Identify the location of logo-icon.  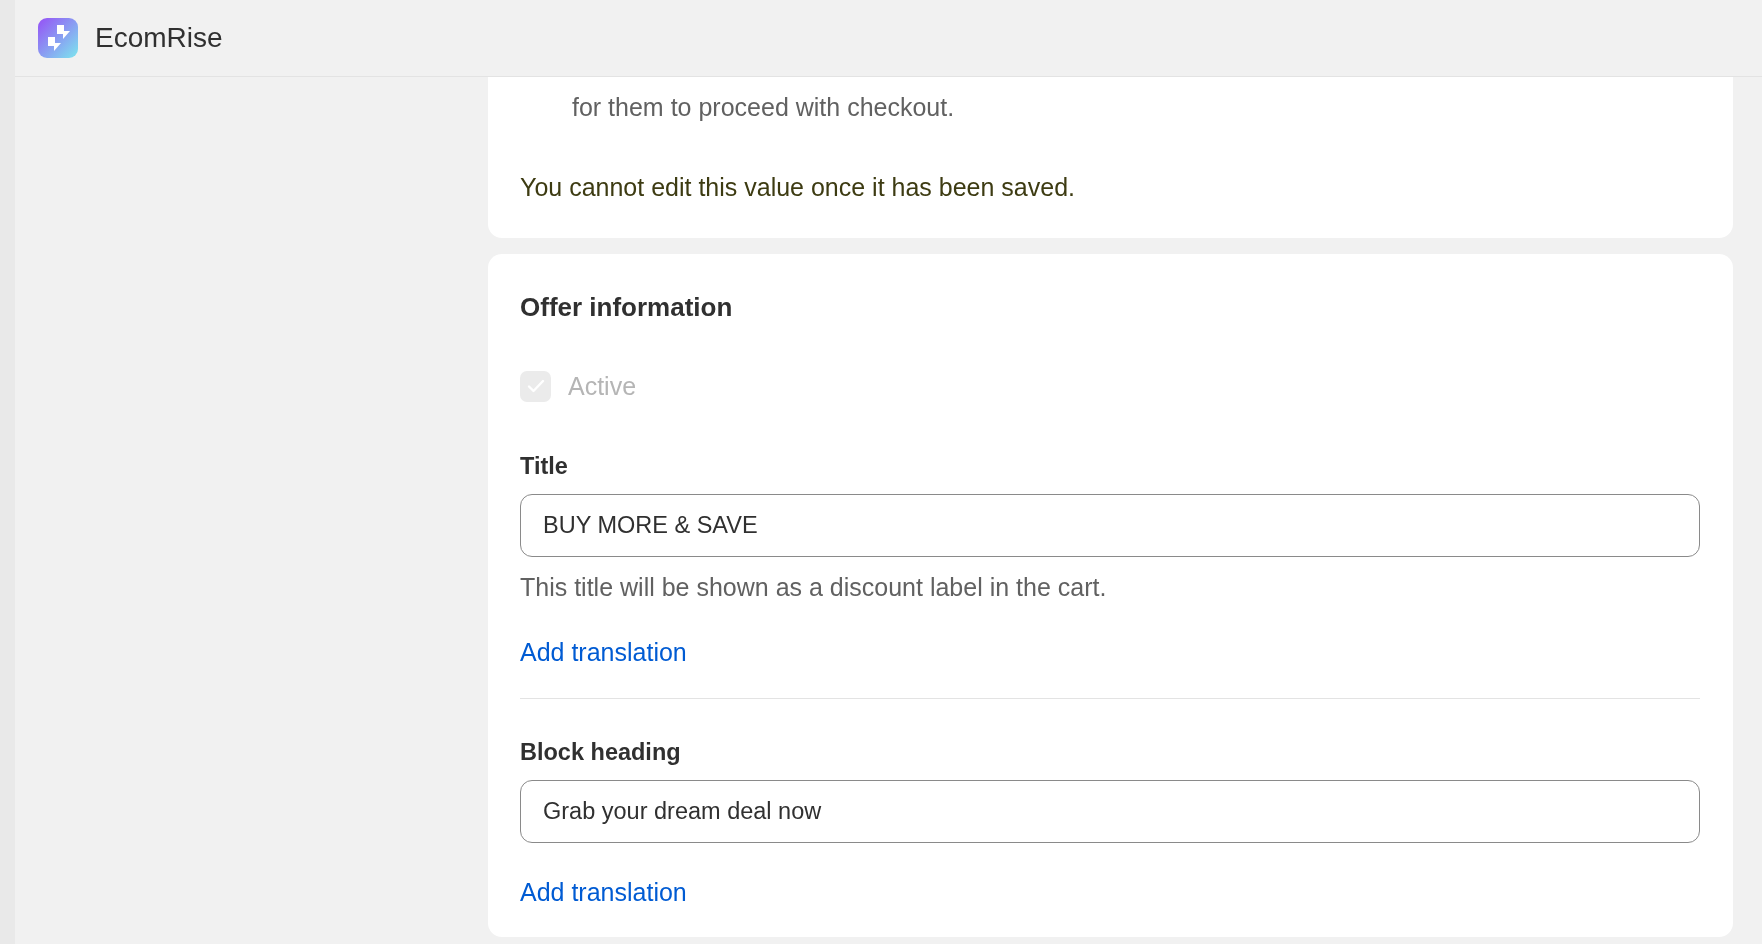
(58, 38).